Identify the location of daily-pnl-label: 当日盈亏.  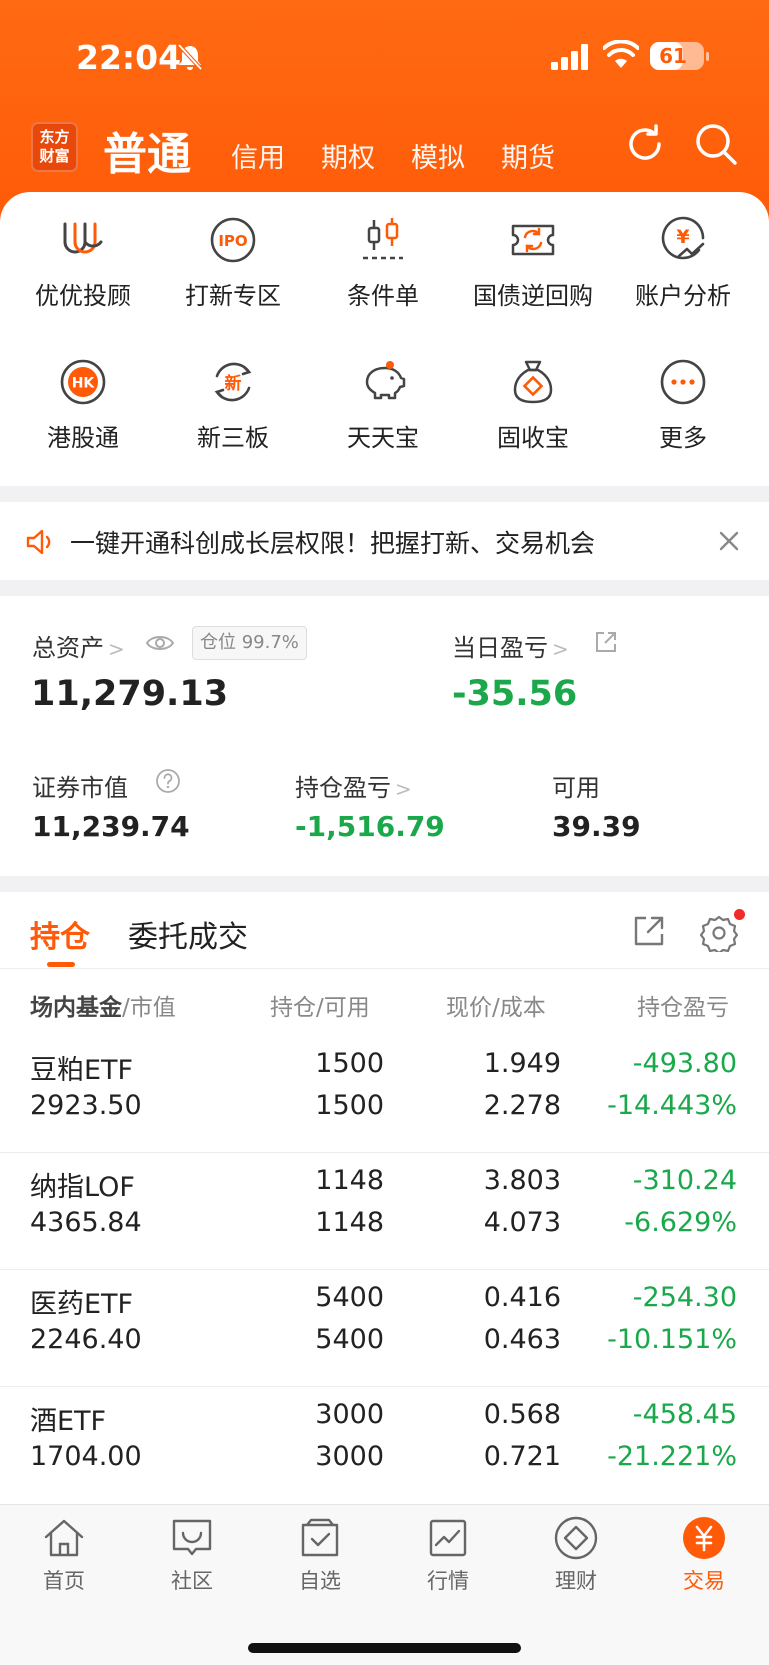
(500, 648).